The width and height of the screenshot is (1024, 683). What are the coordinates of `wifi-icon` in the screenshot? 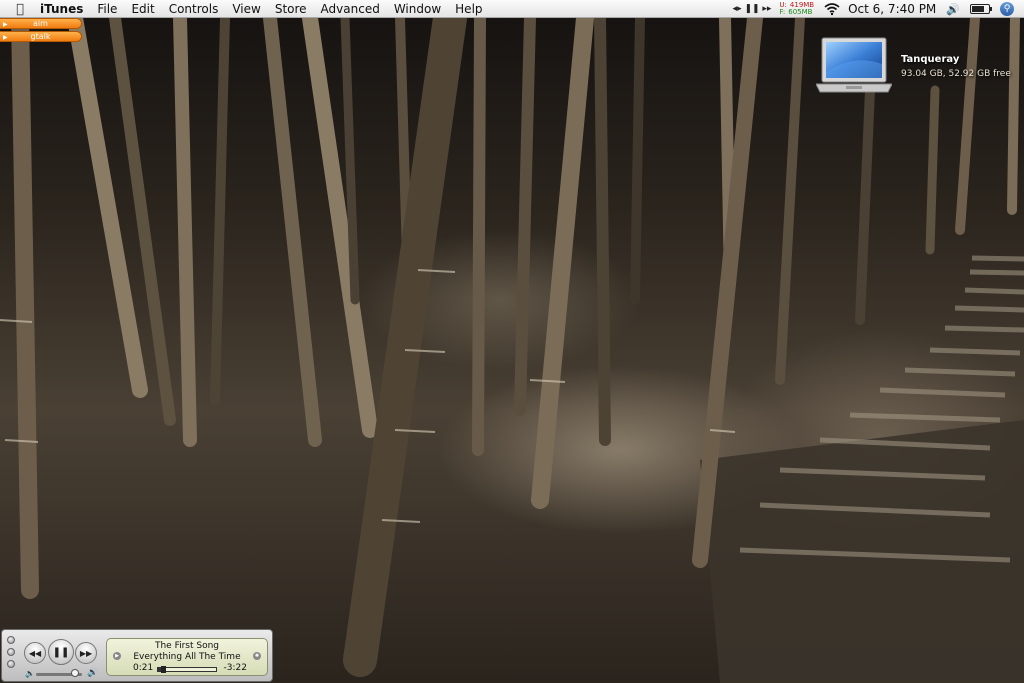 It's located at (832, 9).